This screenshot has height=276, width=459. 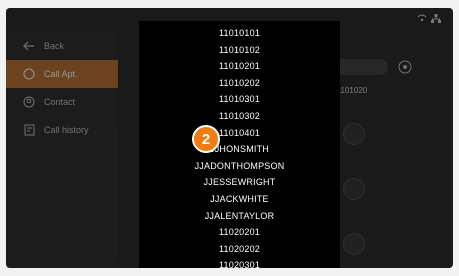 I want to click on dropdown-item: 11010301, so click(x=239, y=99).